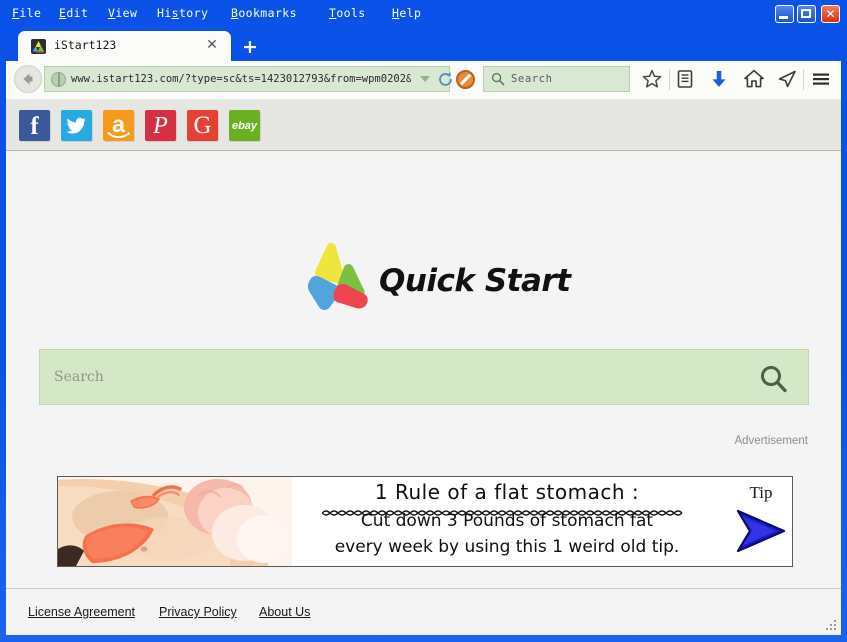 This screenshot has width=847, height=642. What do you see at coordinates (556, 79) in the screenshot?
I see `toolbar-search-input: Search` at bounding box center [556, 79].